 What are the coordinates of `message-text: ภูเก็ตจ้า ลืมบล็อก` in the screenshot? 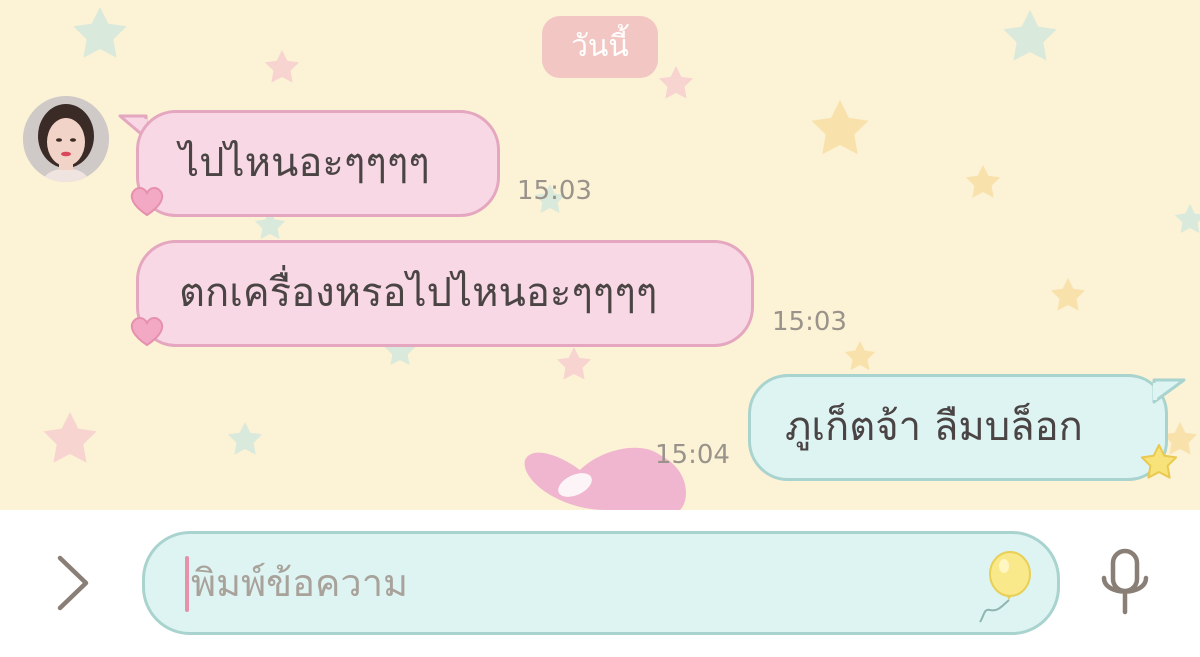 It's located at (934, 427).